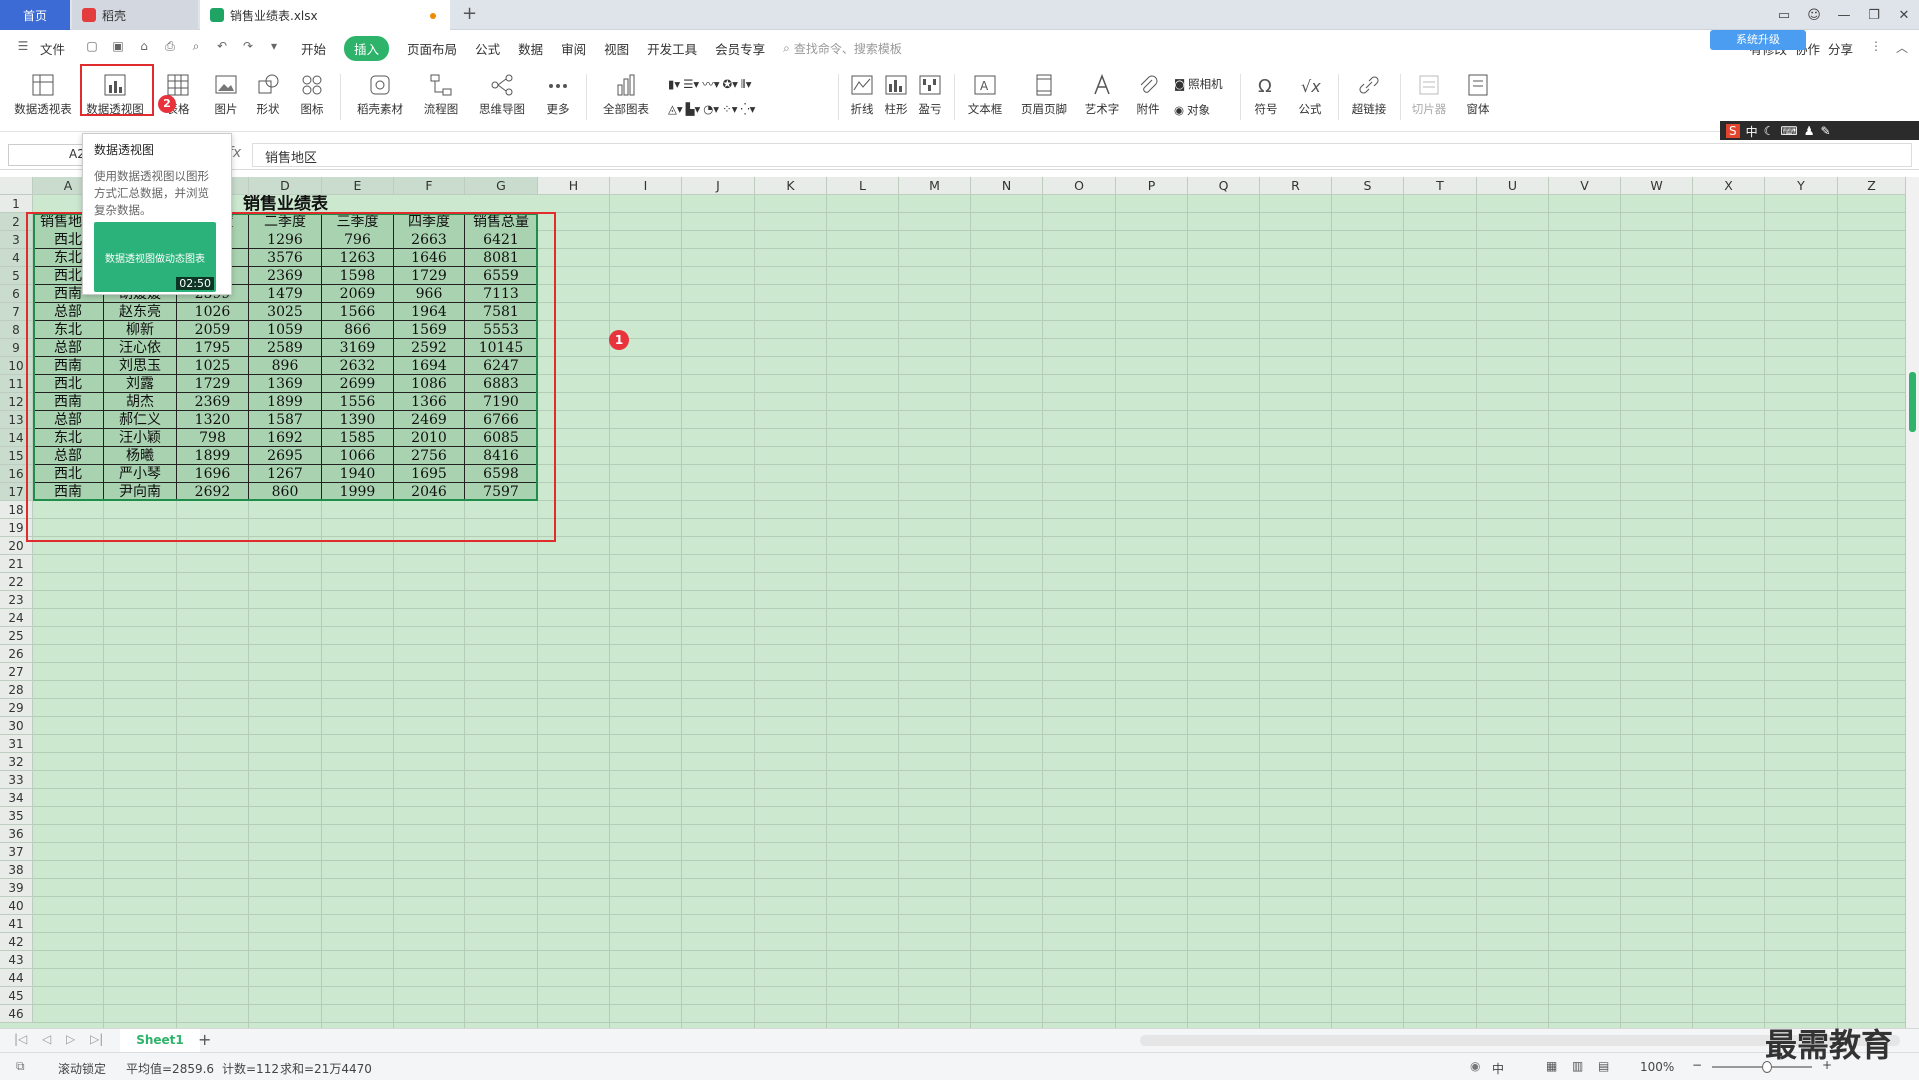 The width and height of the screenshot is (1919, 1080). Describe the element at coordinates (1657, 186) in the screenshot. I see `column-header: W` at that location.